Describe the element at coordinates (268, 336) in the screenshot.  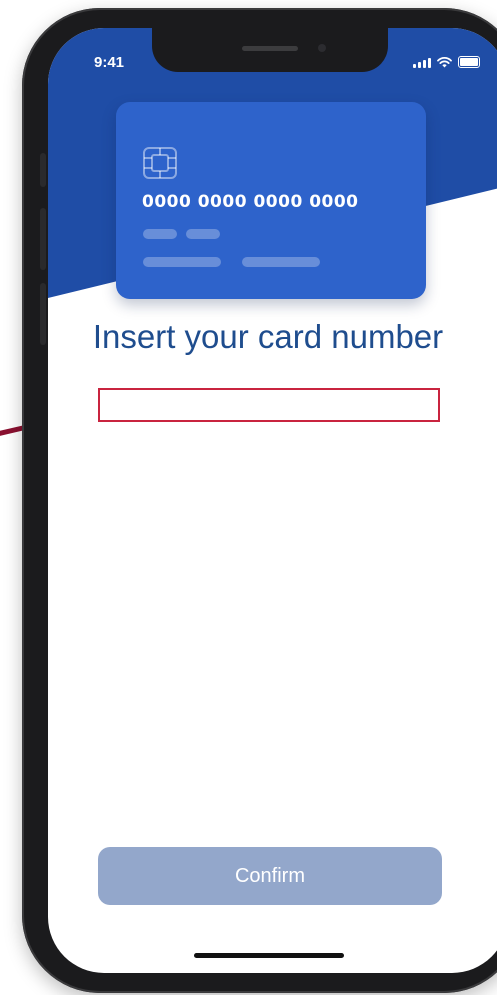
I see `page-title: Insert your card number` at that location.